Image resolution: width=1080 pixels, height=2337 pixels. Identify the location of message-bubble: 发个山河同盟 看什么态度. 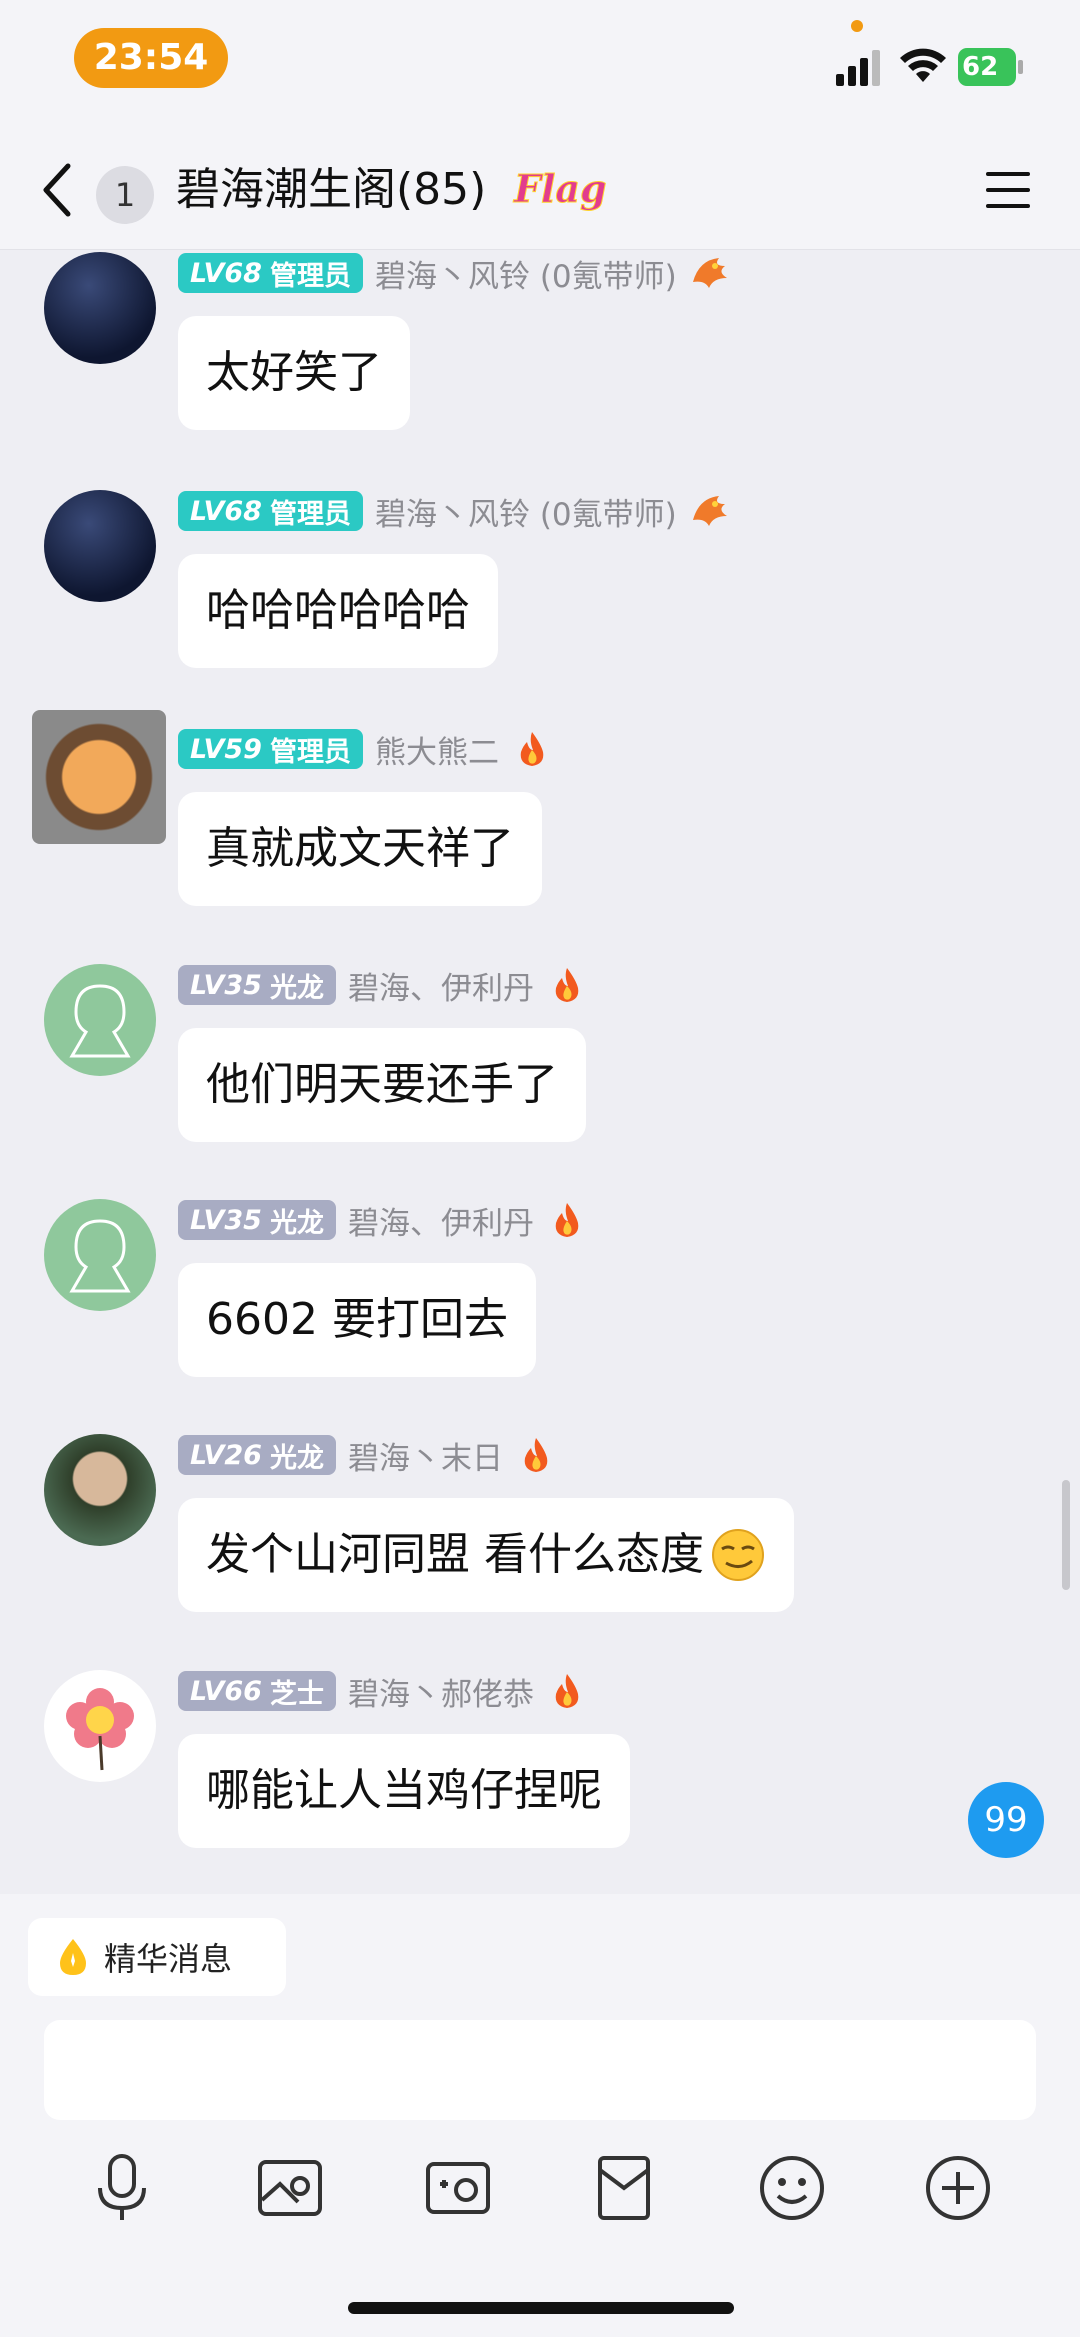
(486, 1555).